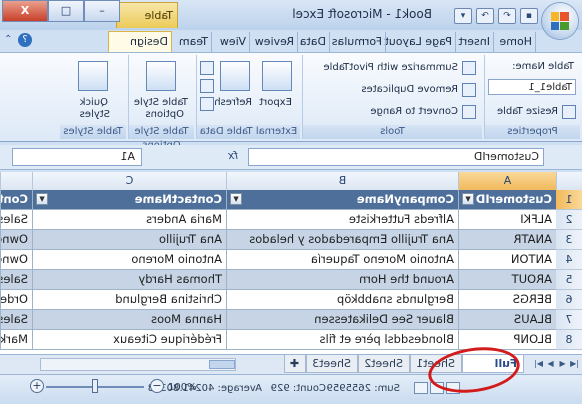 This screenshot has width=582, height=404. Describe the element at coordinates (357, 42) in the screenshot. I see `tab-formulas: Formulas` at that location.